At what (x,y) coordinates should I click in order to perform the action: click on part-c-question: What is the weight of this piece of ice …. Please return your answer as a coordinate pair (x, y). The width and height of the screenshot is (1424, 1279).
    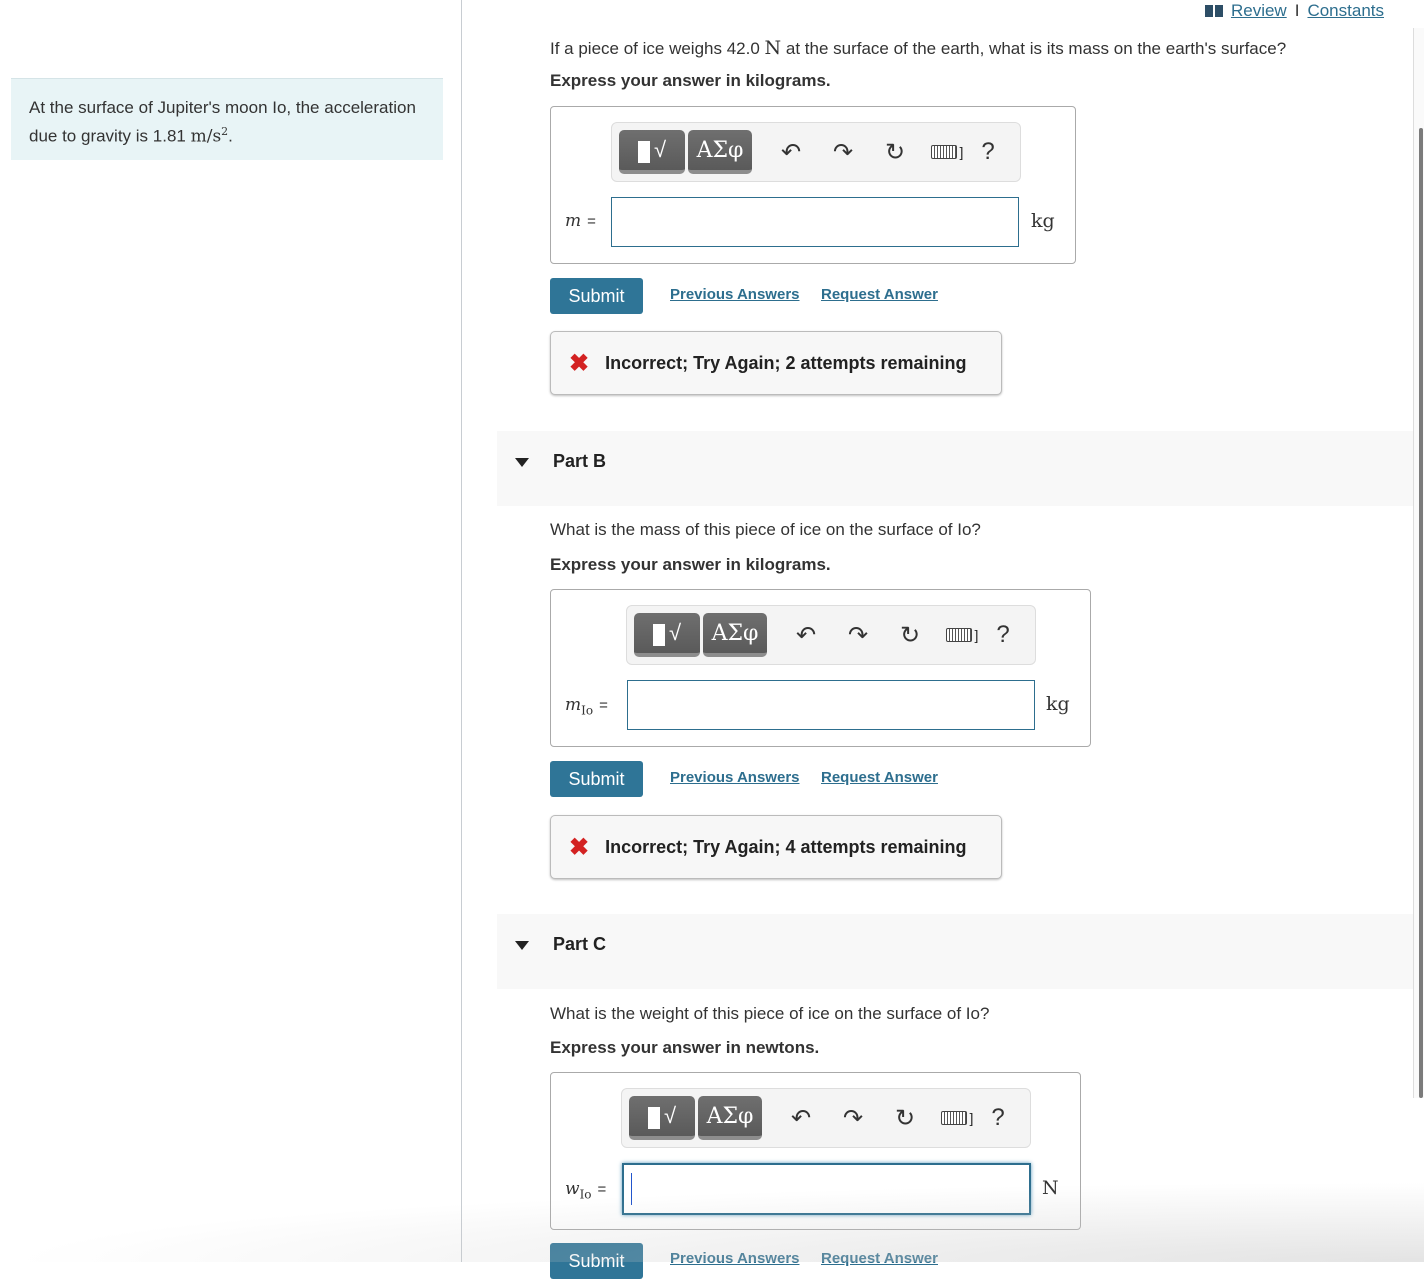
    Looking at the image, I should click on (770, 1013).